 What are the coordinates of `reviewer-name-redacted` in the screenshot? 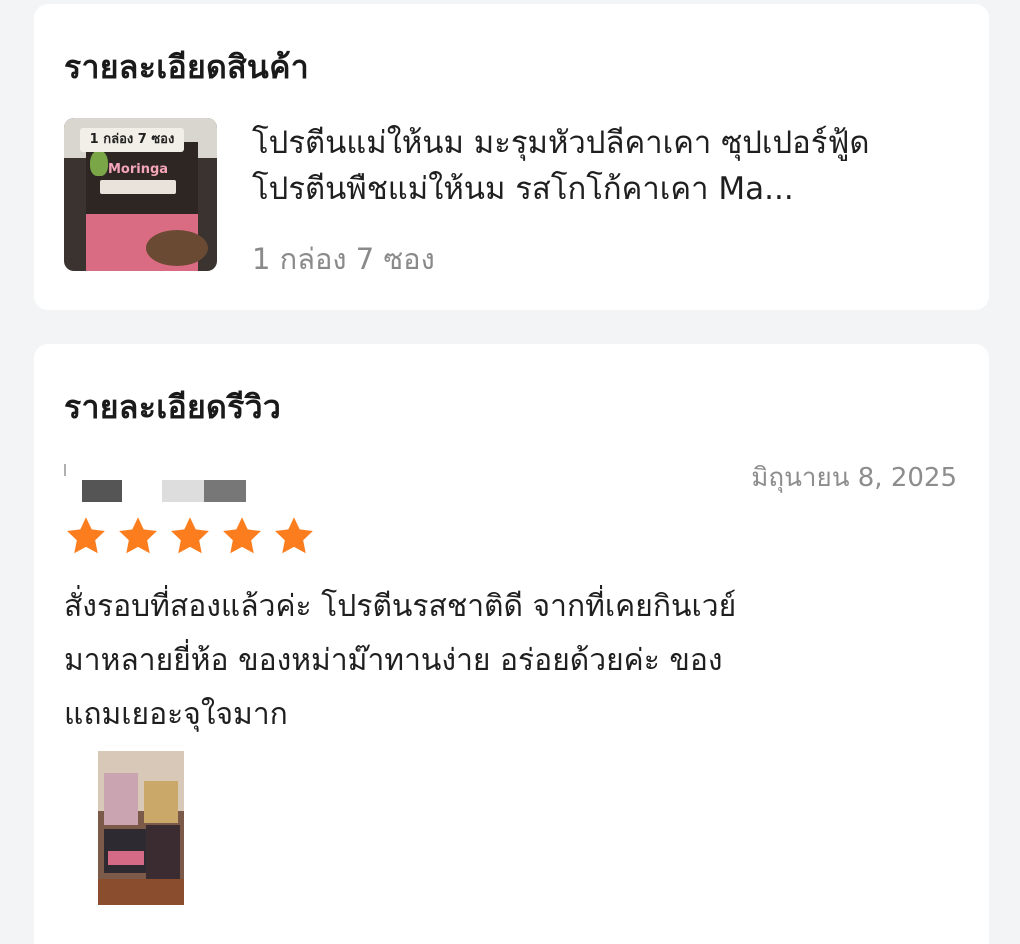 It's located at (165, 491).